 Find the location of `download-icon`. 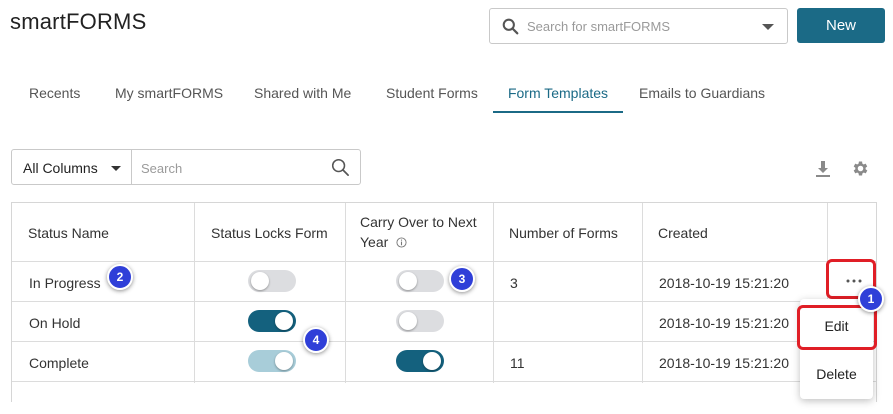

download-icon is located at coordinates (823, 169).